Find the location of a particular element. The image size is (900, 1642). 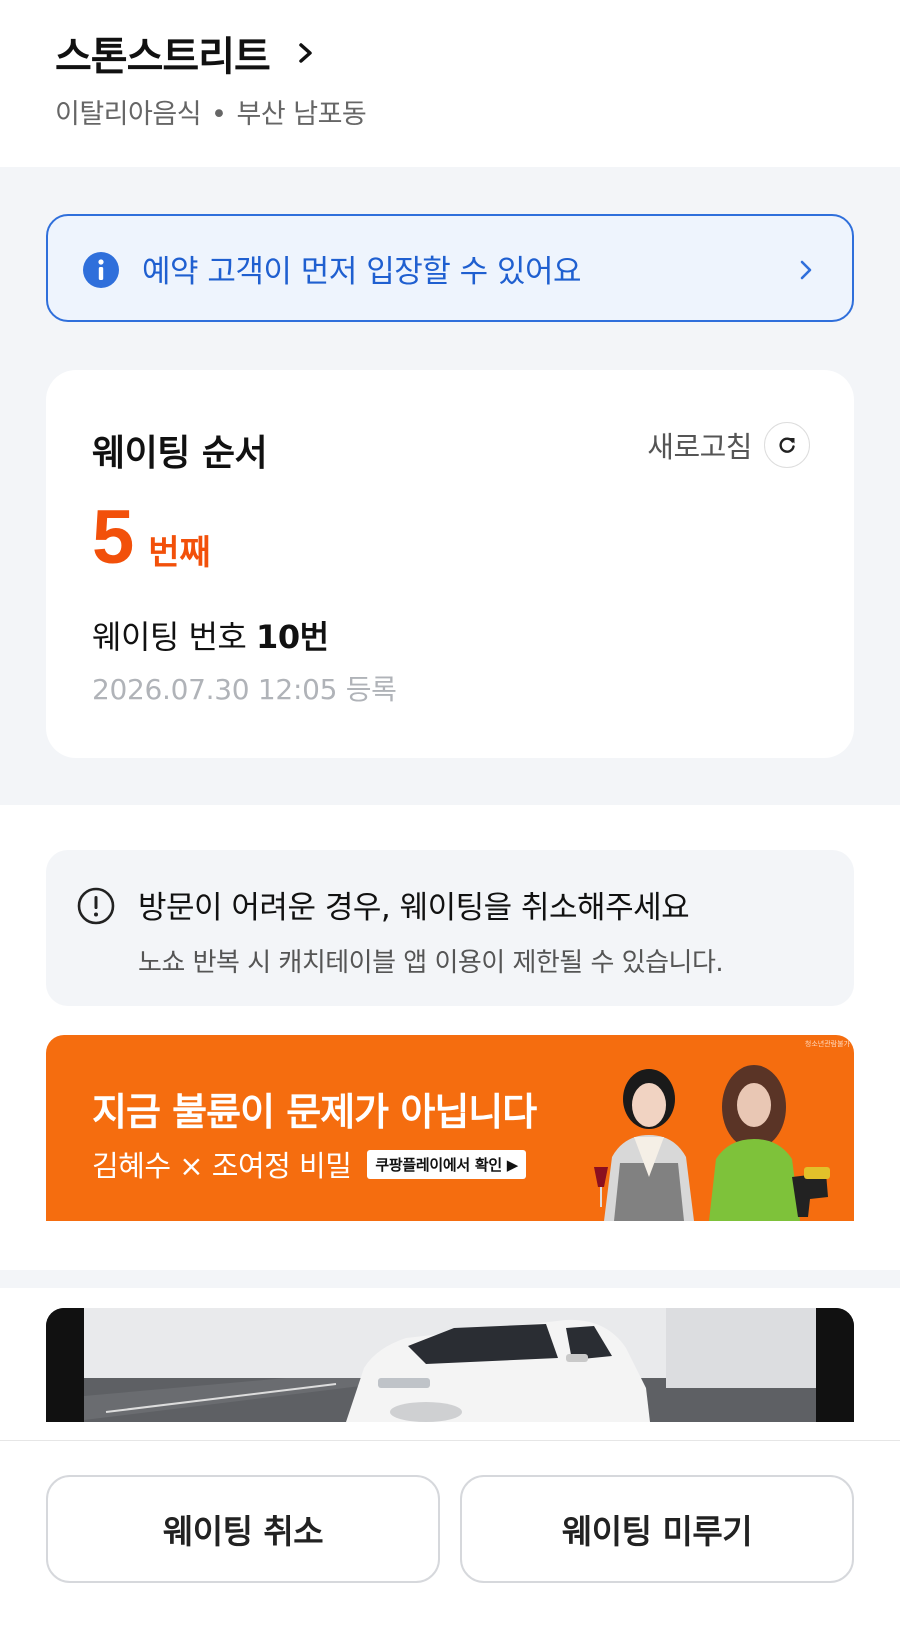

refresh-button is located at coordinates (787, 445).